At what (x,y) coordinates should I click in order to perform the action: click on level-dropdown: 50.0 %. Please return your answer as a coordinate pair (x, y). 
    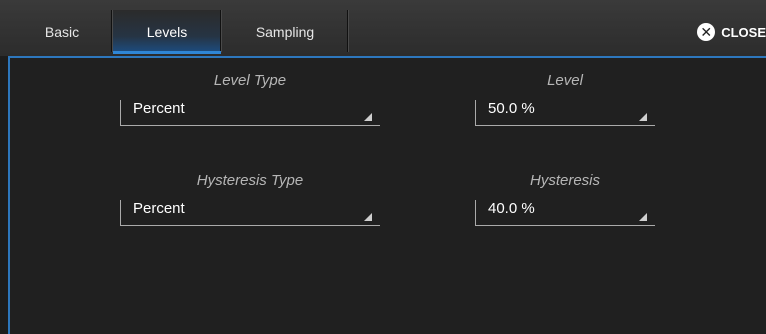
    Looking at the image, I should click on (565, 113).